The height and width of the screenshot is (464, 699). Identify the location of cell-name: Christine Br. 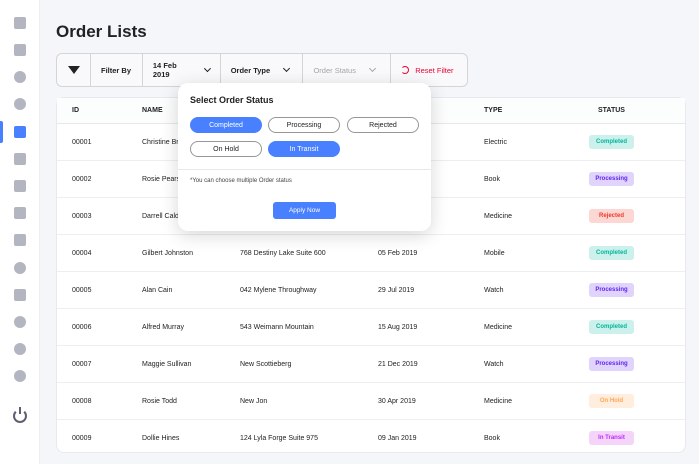
(160, 142).